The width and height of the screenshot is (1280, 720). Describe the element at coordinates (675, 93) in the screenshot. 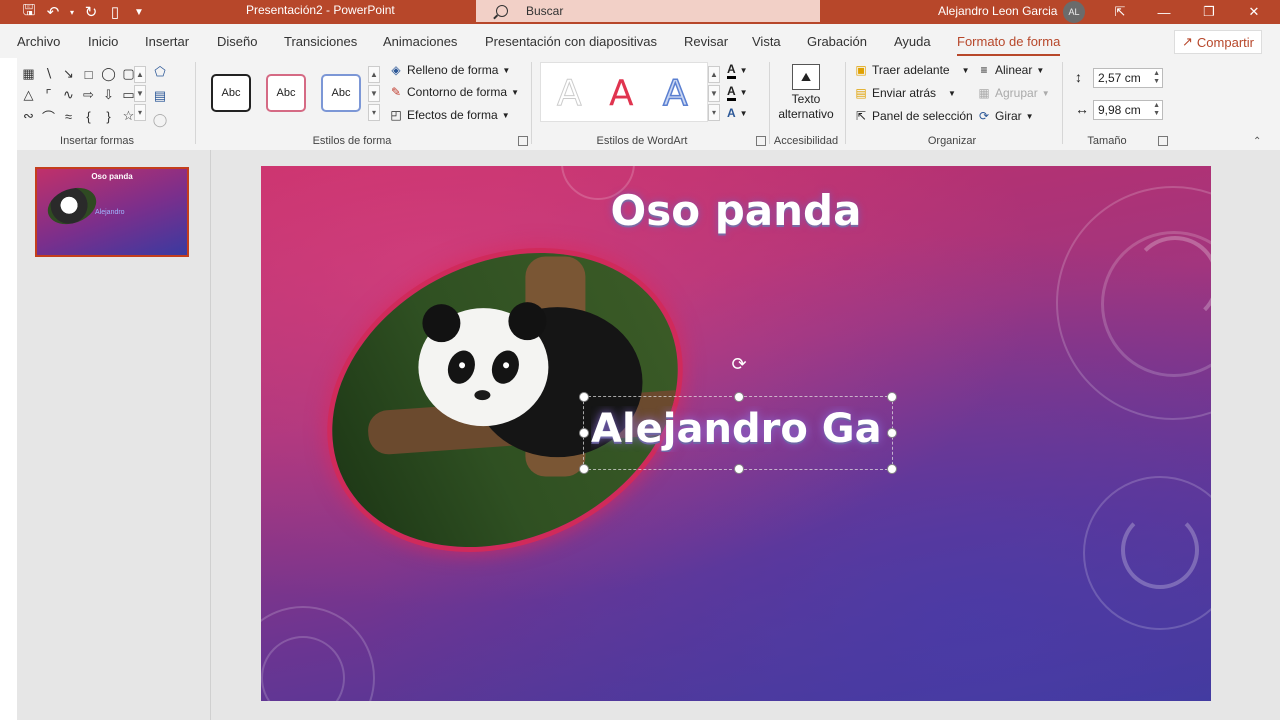

I see `wordart-style-blue: A` at that location.